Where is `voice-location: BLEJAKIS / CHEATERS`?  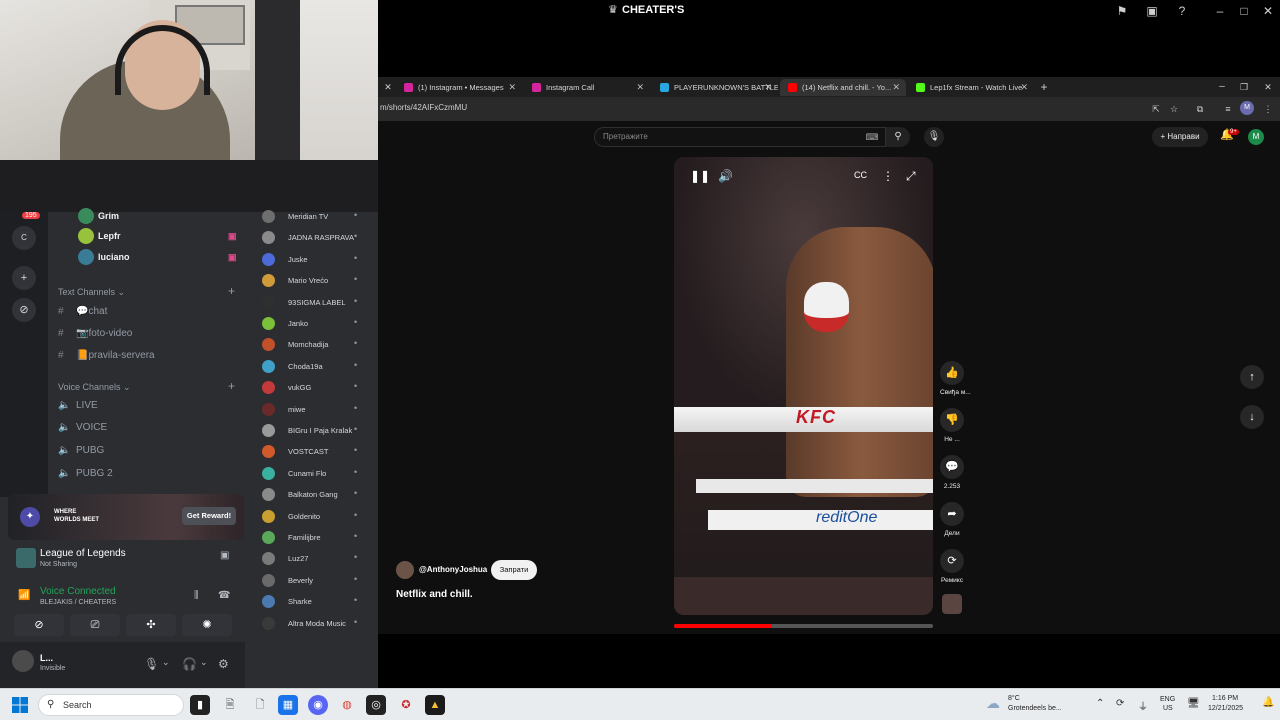
voice-location: BLEJAKIS / CHEATERS is located at coordinates (78, 602).